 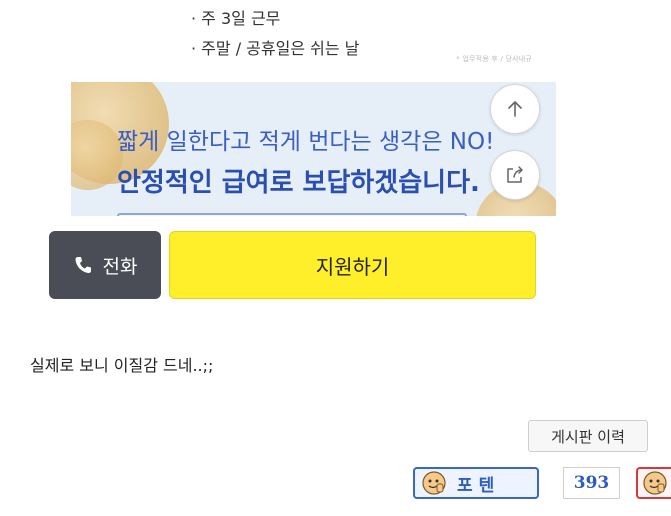 What do you see at coordinates (236, 18) in the screenshot?
I see `benefit-item: · 주 3일 근무` at bounding box center [236, 18].